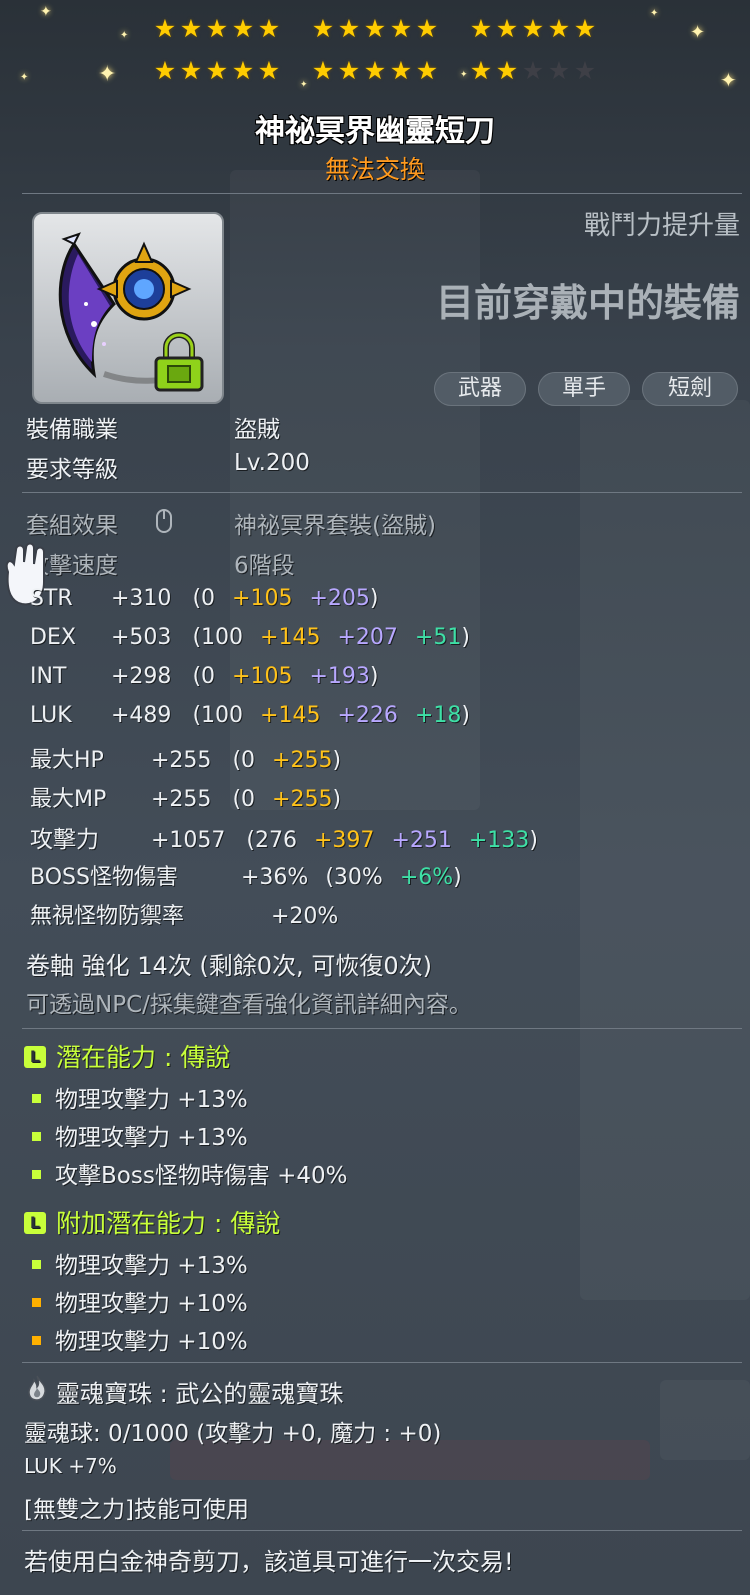 The image size is (750, 1595). What do you see at coordinates (70, 1466) in the screenshot?
I see `soul-luk: LUK +7%` at bounding box center [70, 1466].